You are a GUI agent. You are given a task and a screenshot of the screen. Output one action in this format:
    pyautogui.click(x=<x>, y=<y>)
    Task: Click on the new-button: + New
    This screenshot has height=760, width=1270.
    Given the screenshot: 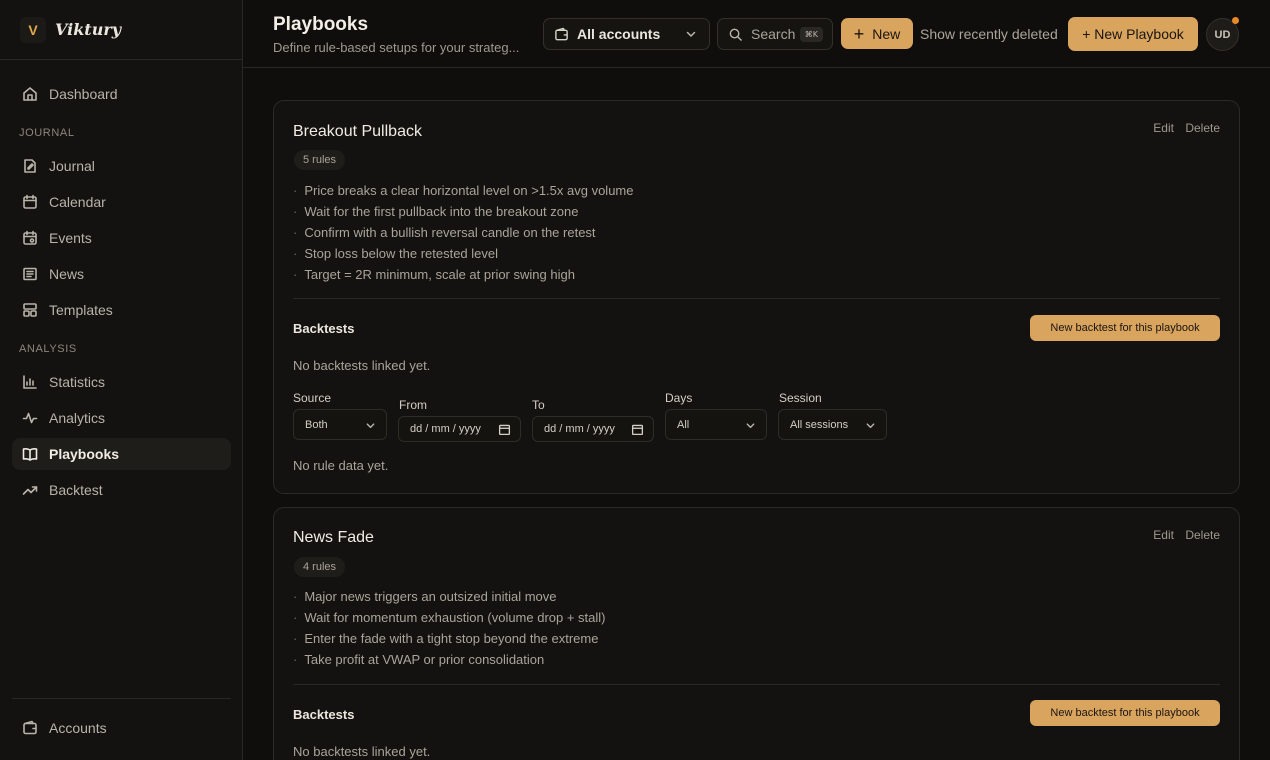 What is the action you would take?
    pyautogui.click(x=877, y=33)
    